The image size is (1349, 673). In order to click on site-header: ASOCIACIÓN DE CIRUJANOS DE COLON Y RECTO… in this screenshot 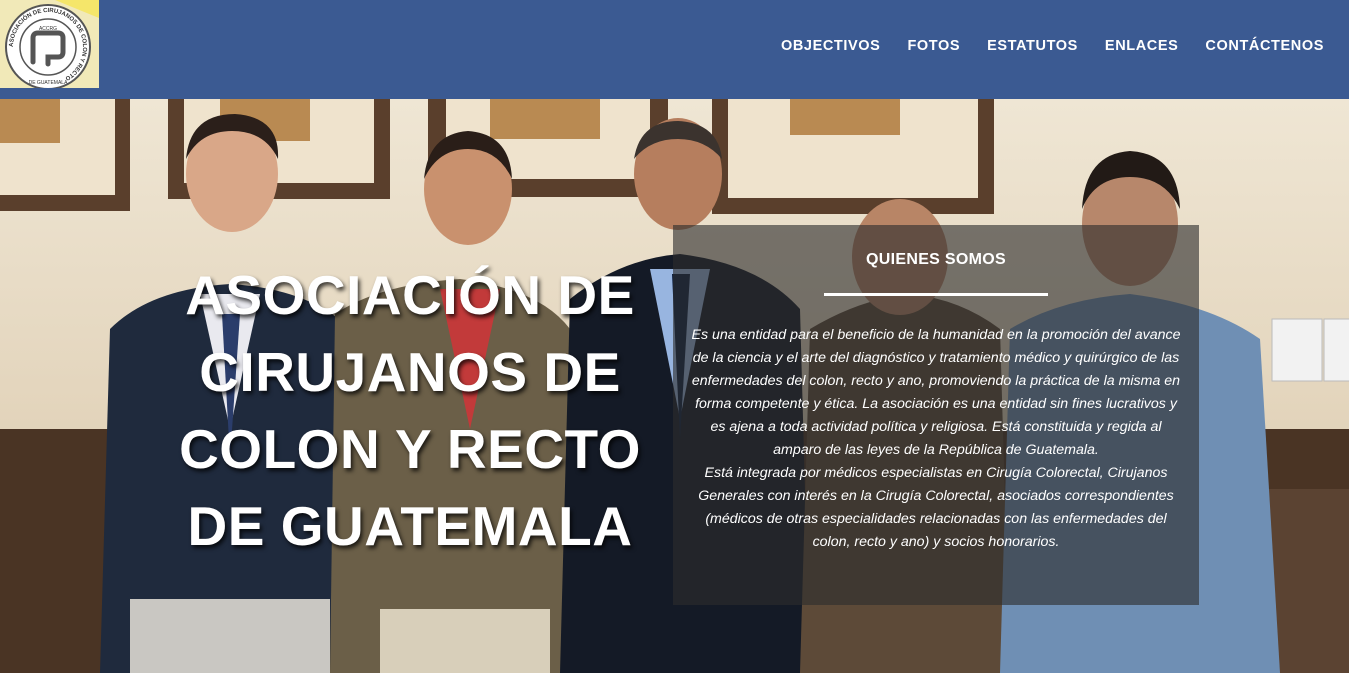, I will do `click(674, 49)`.